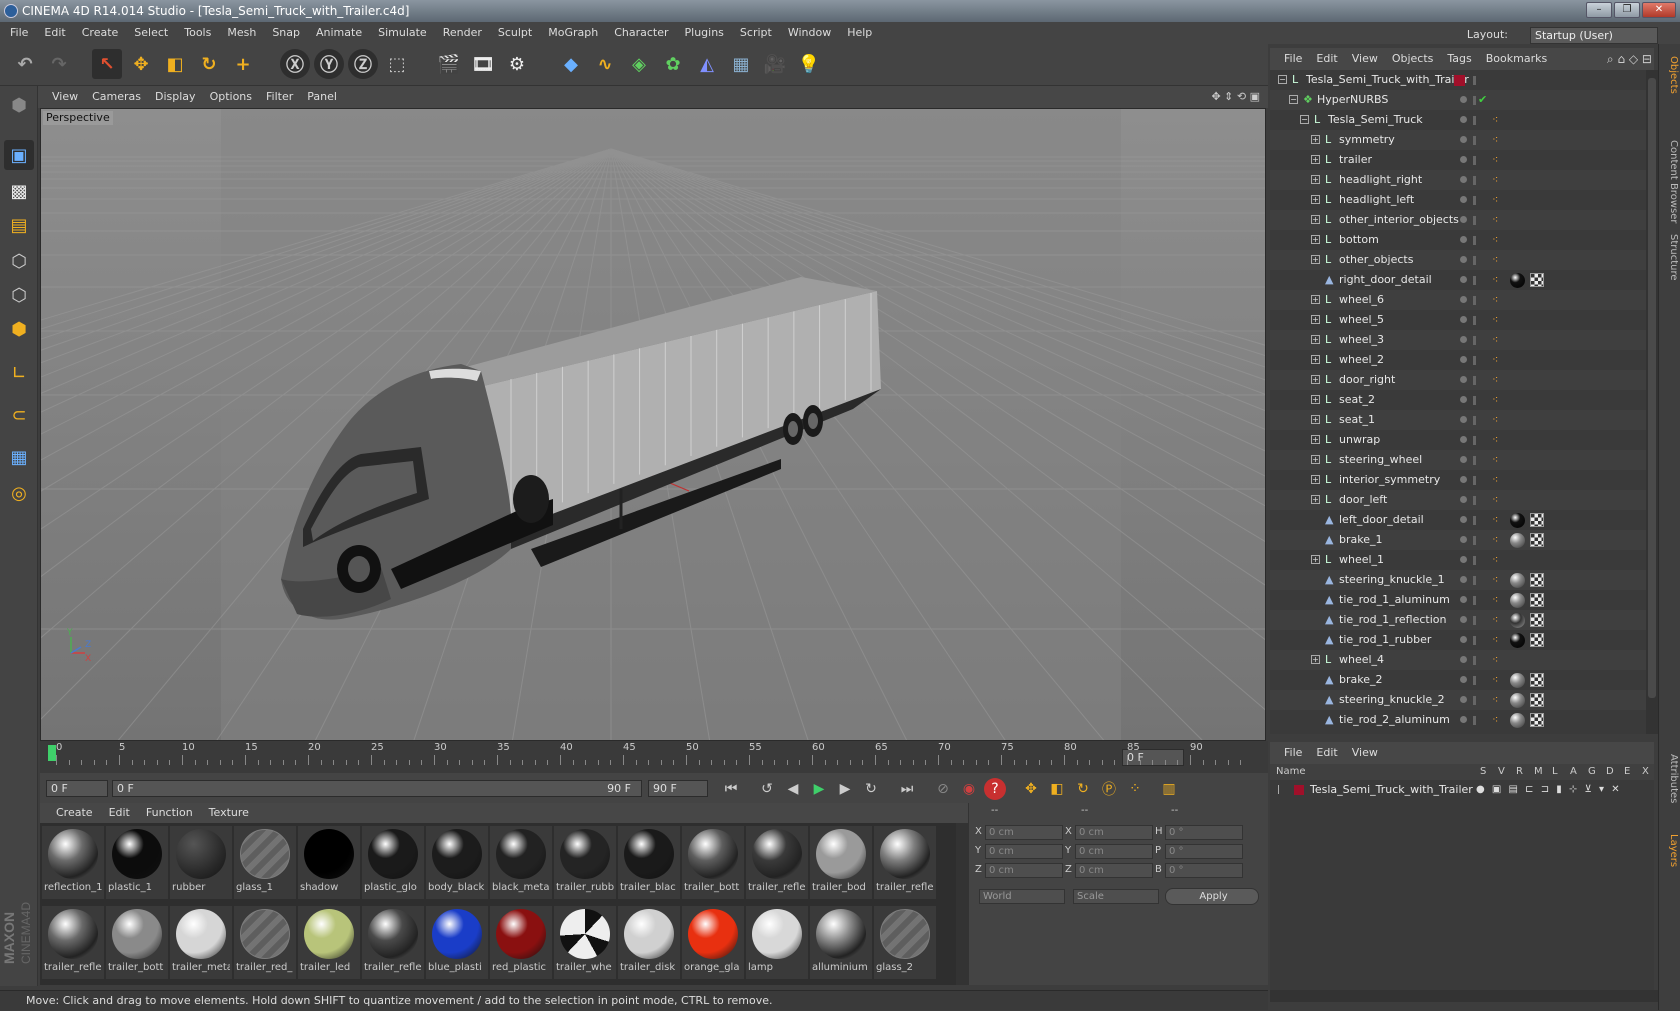  What do you see at coordinates (169, 812) in the screenshot?
I see `material-menu-function: Function` at bounding box center [169, 812].